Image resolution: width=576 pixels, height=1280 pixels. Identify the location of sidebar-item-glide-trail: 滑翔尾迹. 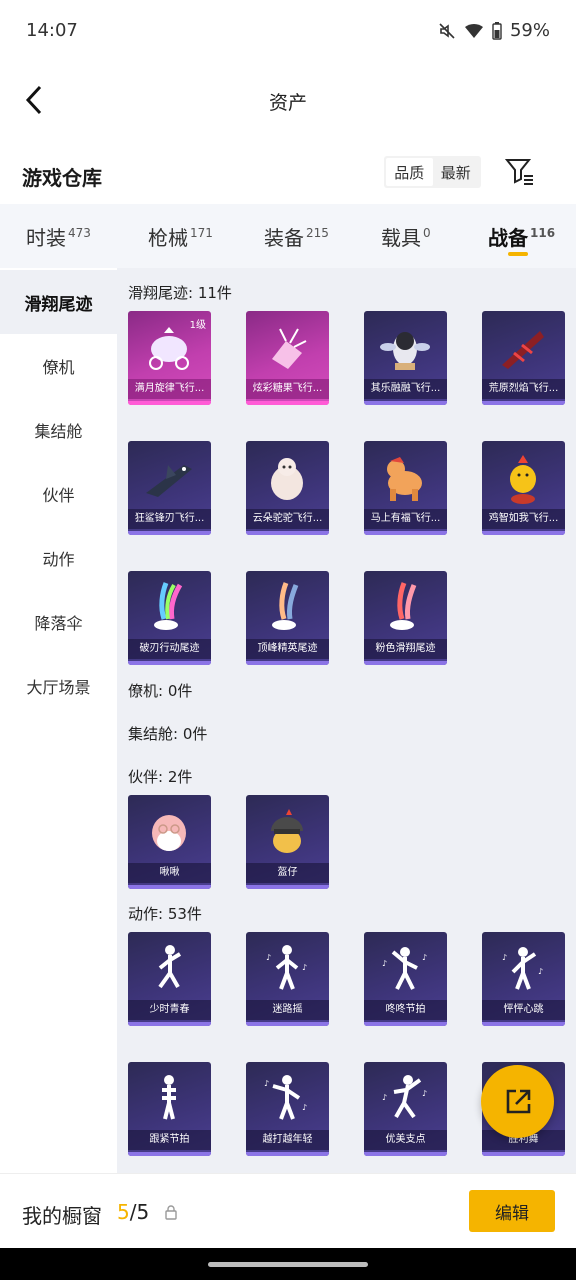
(58, 302).